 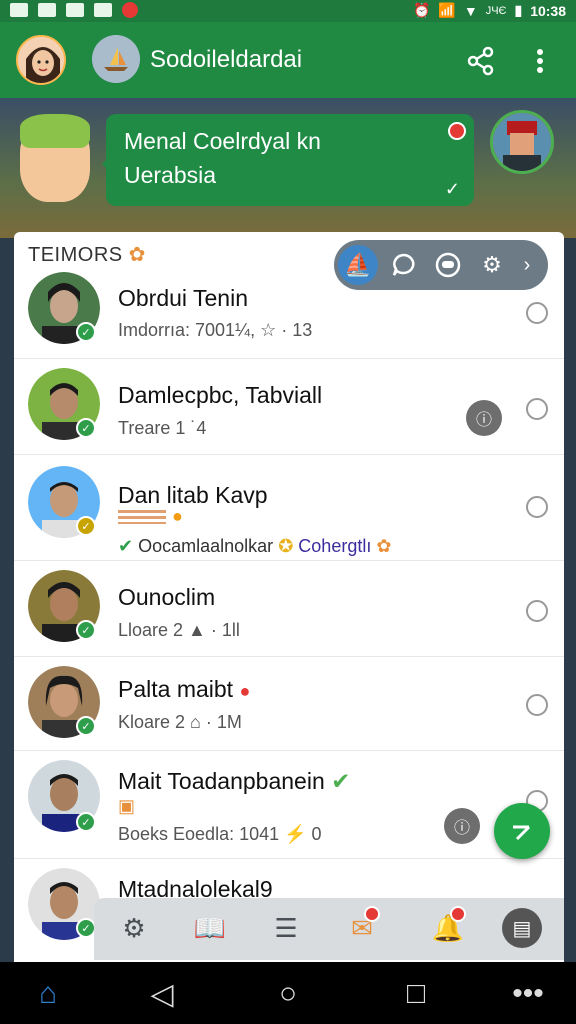 I want to click on share-icon, so click(x=481, y=61).